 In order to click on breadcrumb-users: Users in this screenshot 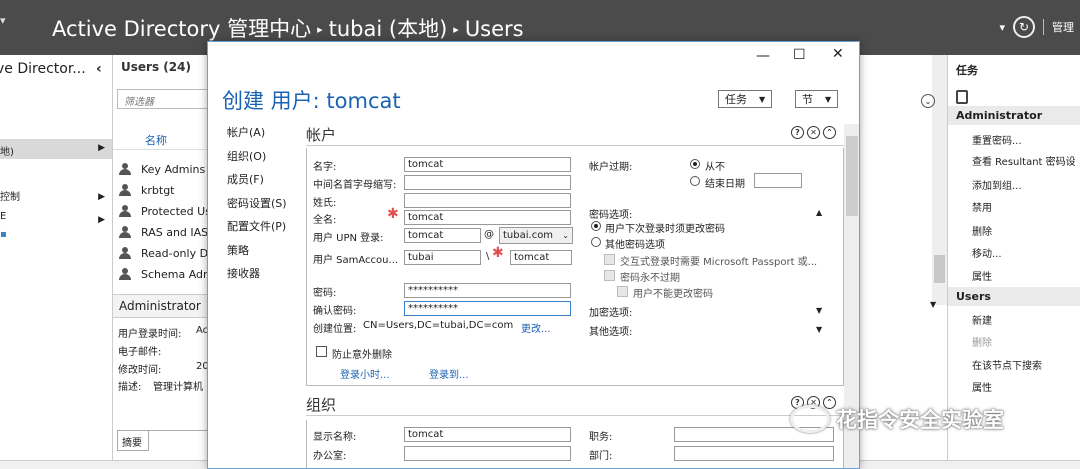, I will do `click(494, 29)`.